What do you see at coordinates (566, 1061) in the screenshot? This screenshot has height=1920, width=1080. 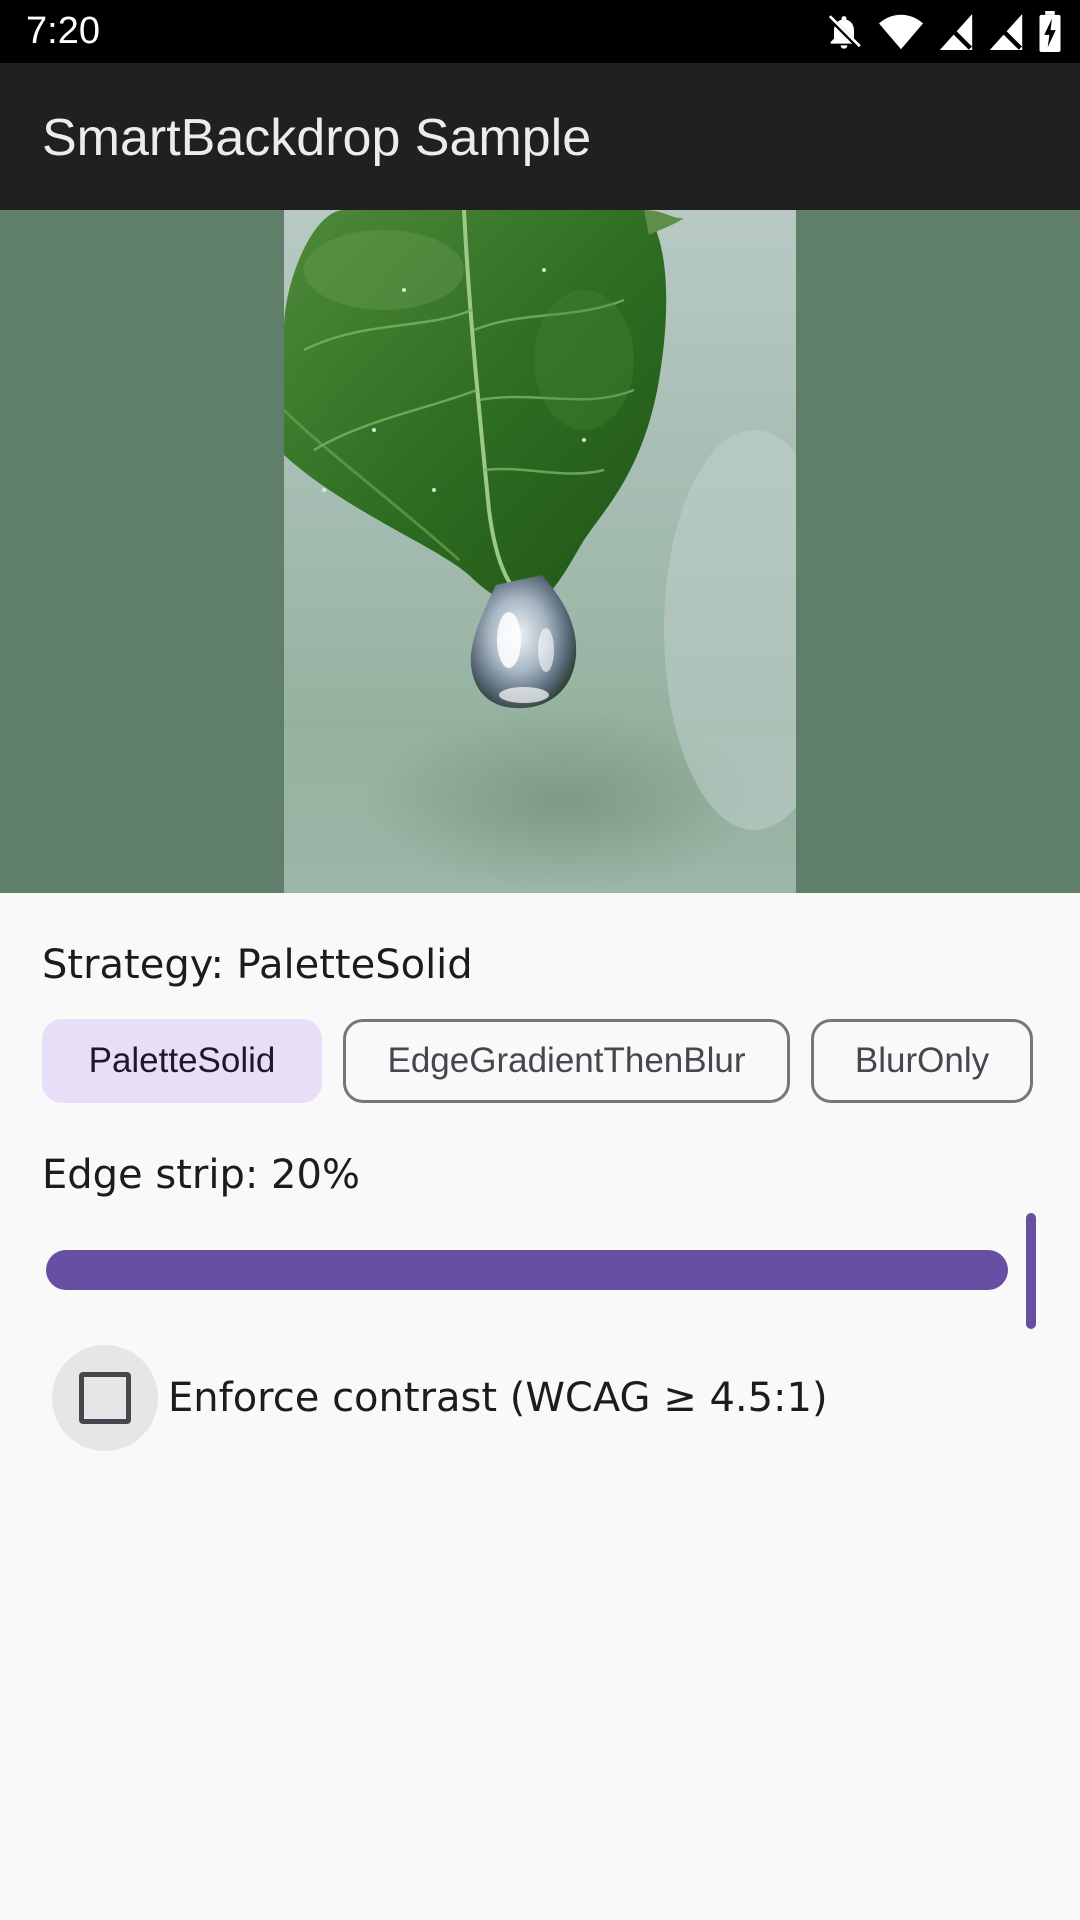 I see `chip-edge-gradient-then-blur: EdgeGradientThenBlur` at bounding box center [566, 1061].